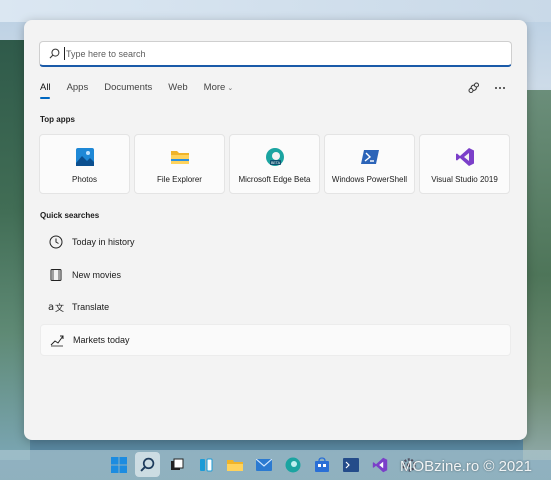 The image size is (551, 480). Describe the element at coordinates (56, 242) in the screenshot. I see `clock-icon` at that location.